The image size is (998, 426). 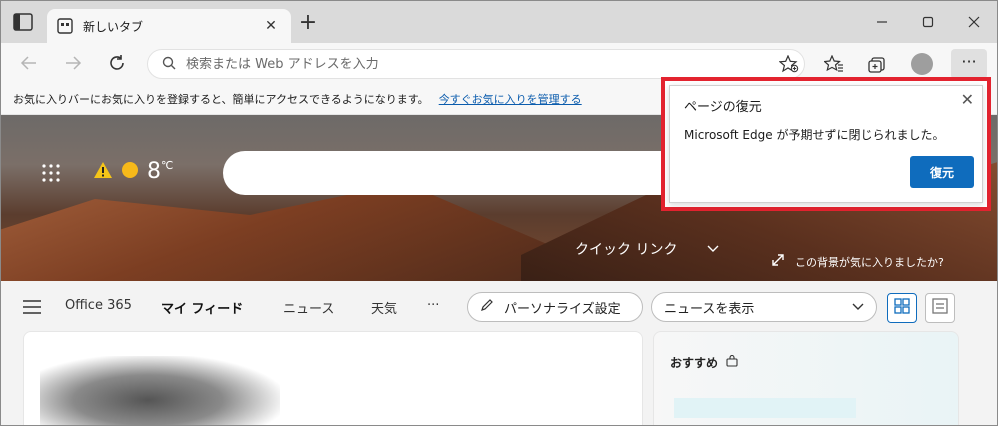 I want to click on feed-tab-my-feed: マイ フィード, so click(x=202, y=307).